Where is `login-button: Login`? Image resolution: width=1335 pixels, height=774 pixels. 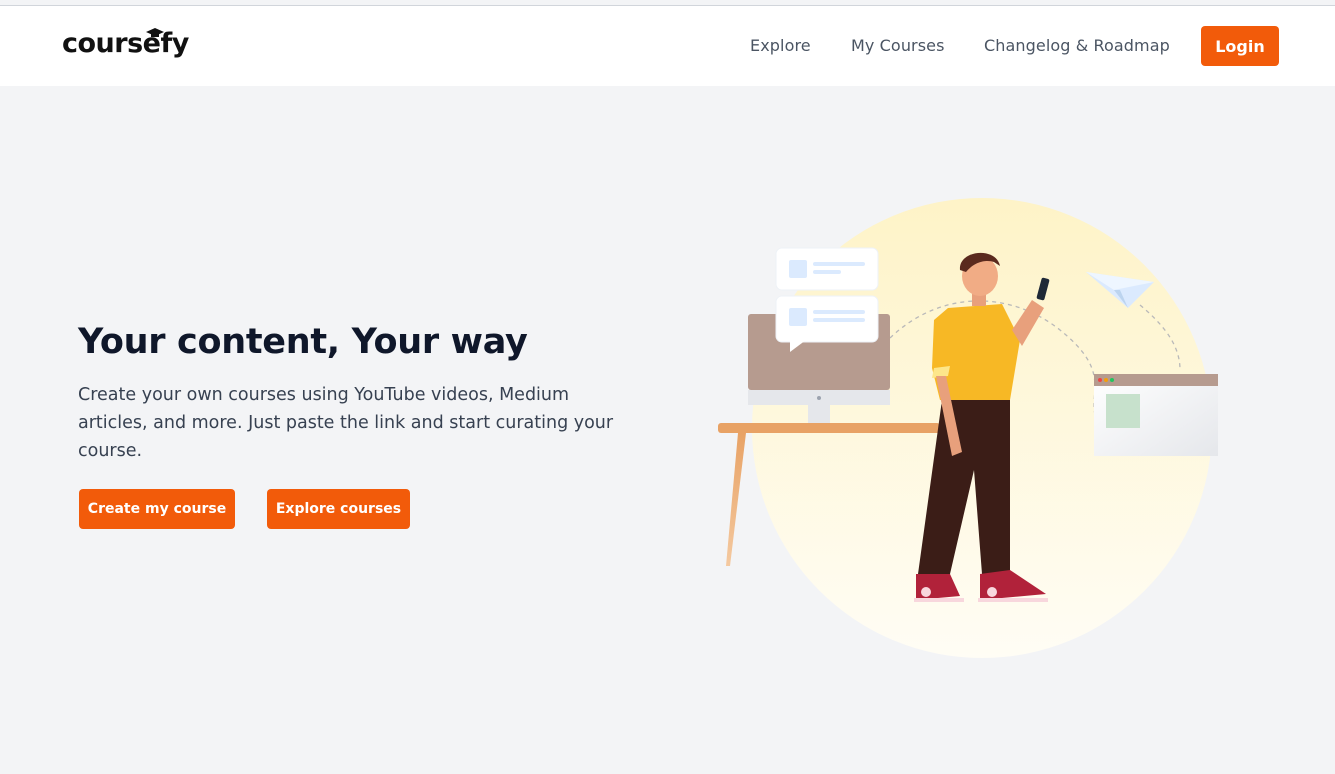
login-button: Login is located at coordinates (1240, 46).